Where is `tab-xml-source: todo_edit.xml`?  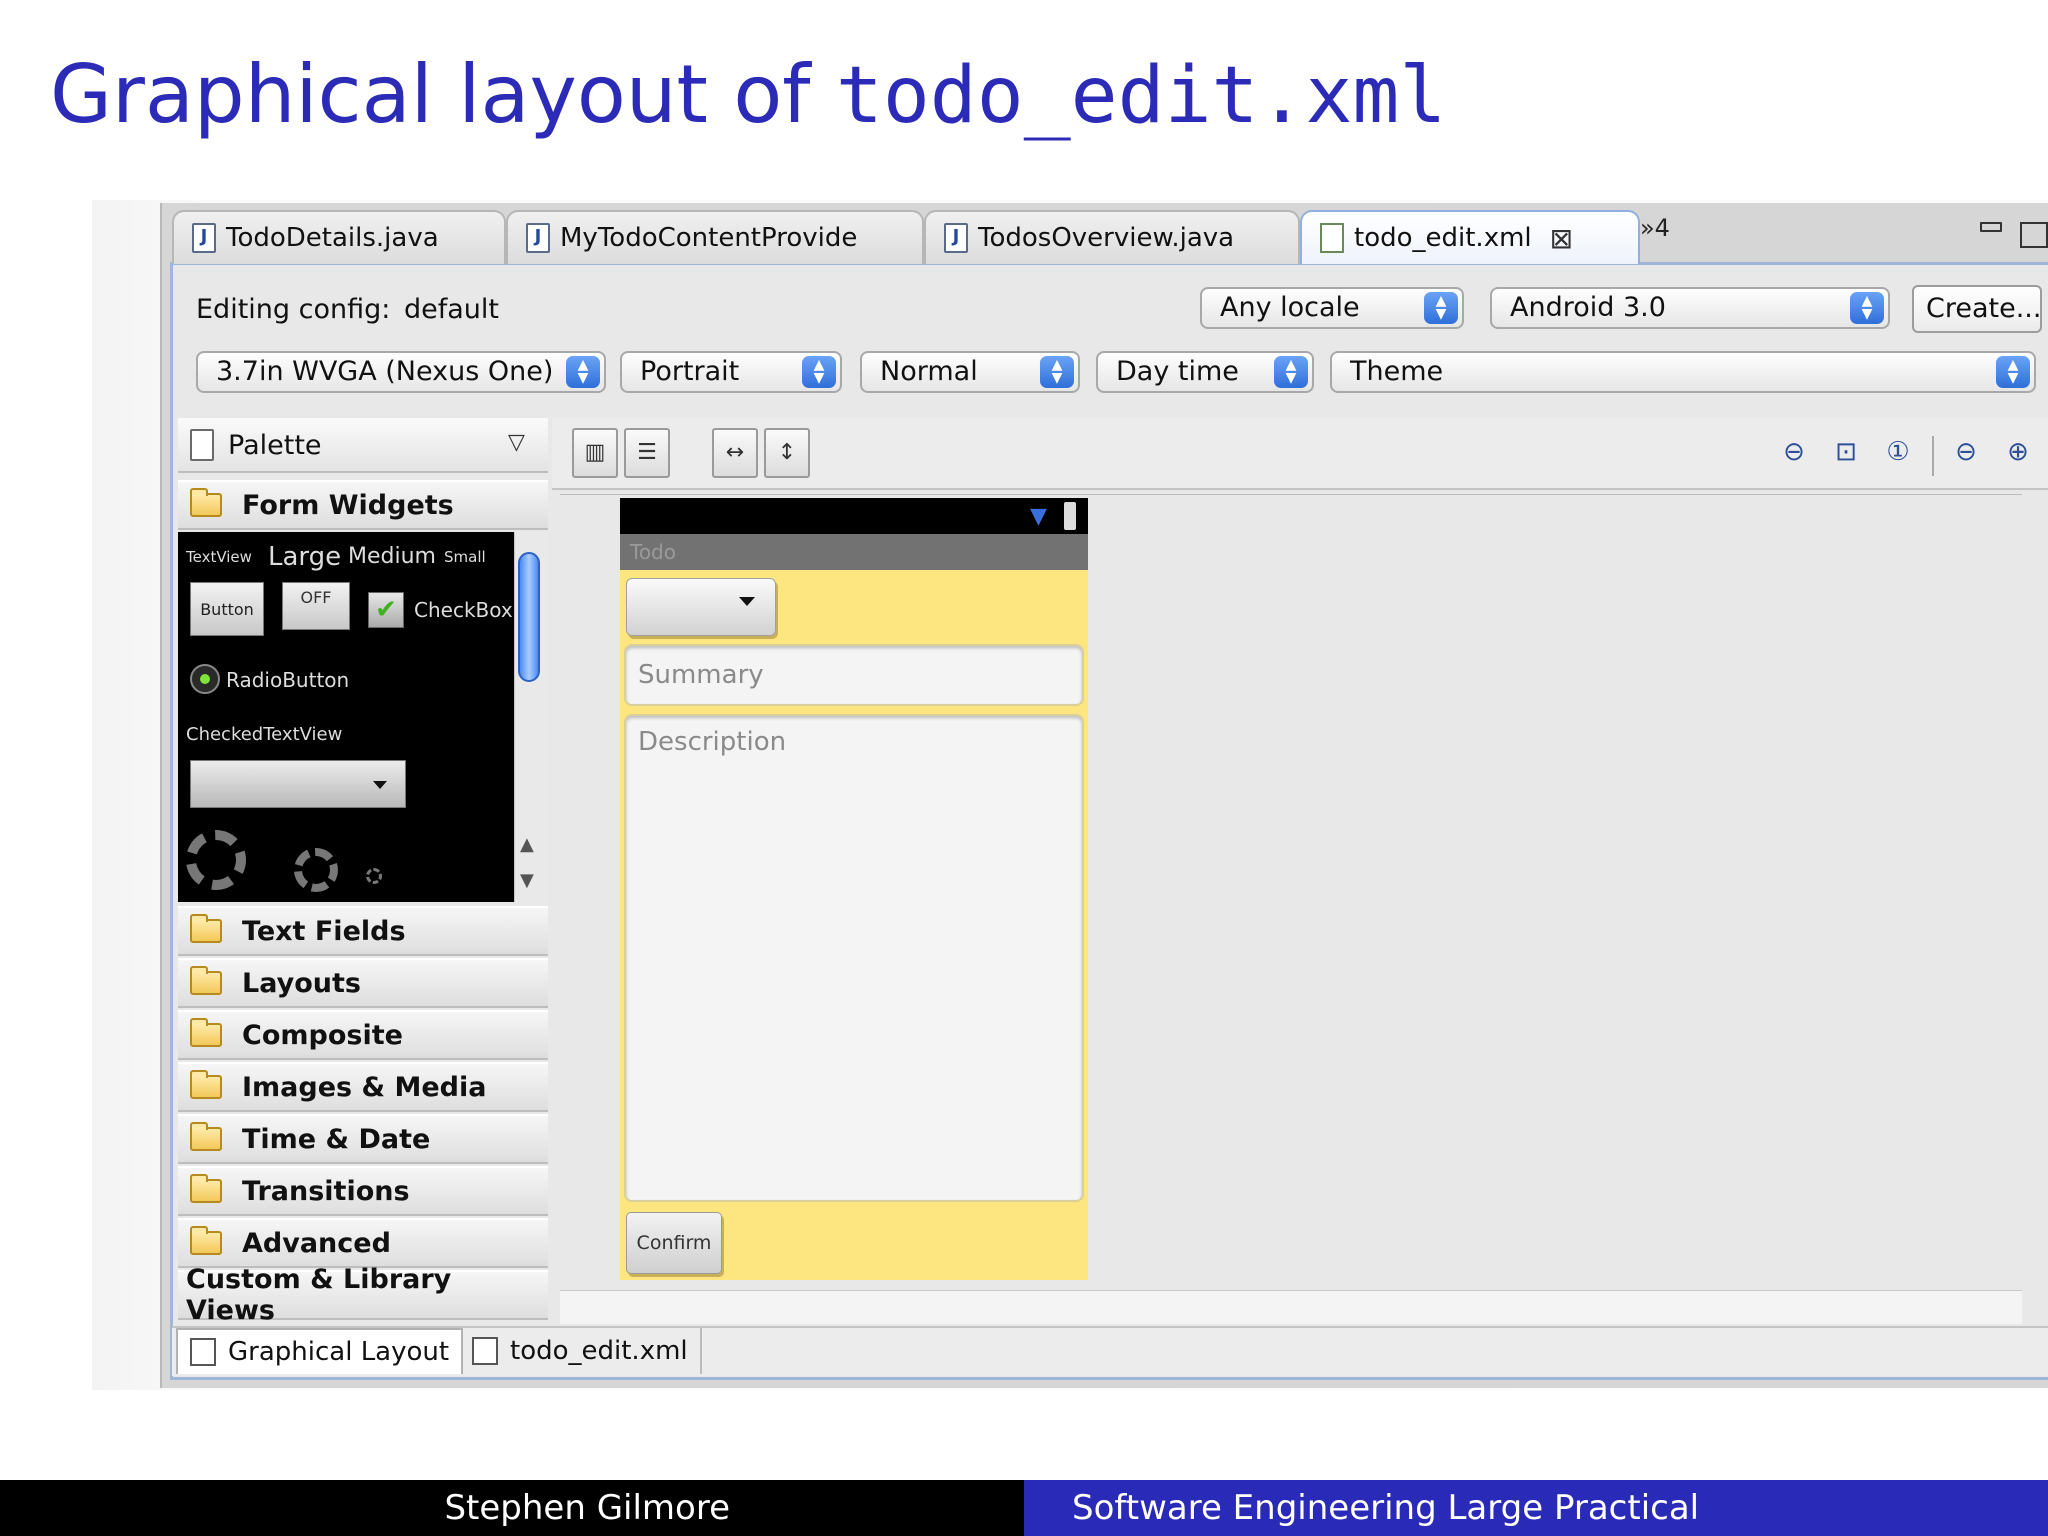
tab-xml-source: todo_edit.xml is located at coordinates (581, 1351).